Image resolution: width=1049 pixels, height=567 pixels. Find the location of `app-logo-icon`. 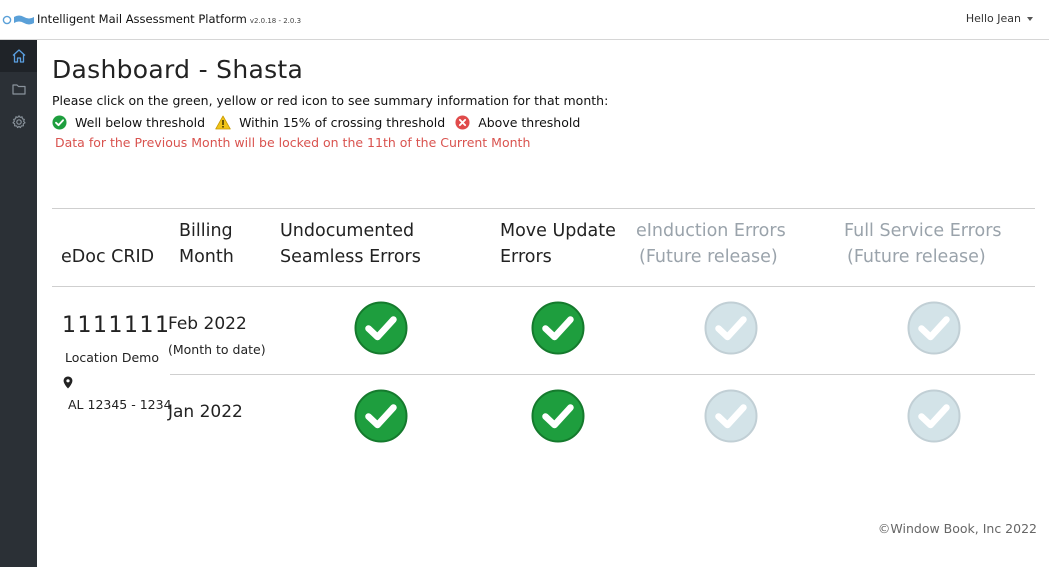

app-logo-icon is located at coordinates (18, 20).